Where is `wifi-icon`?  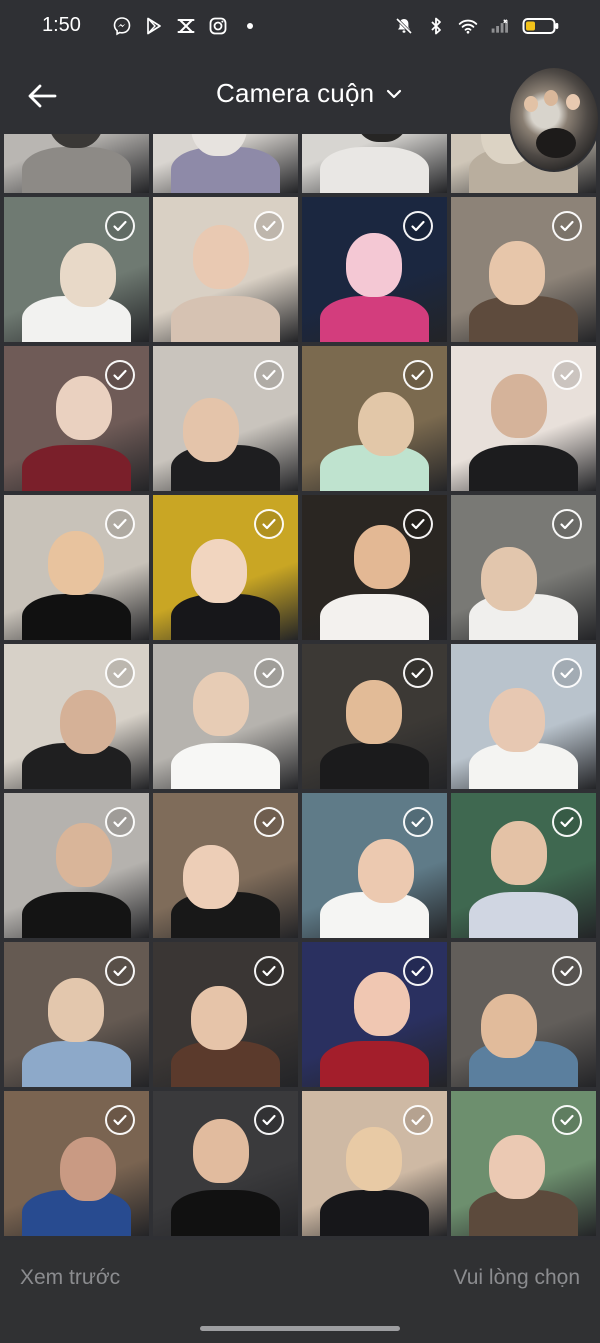 wifi-icon is located at coordinates (468, 26).